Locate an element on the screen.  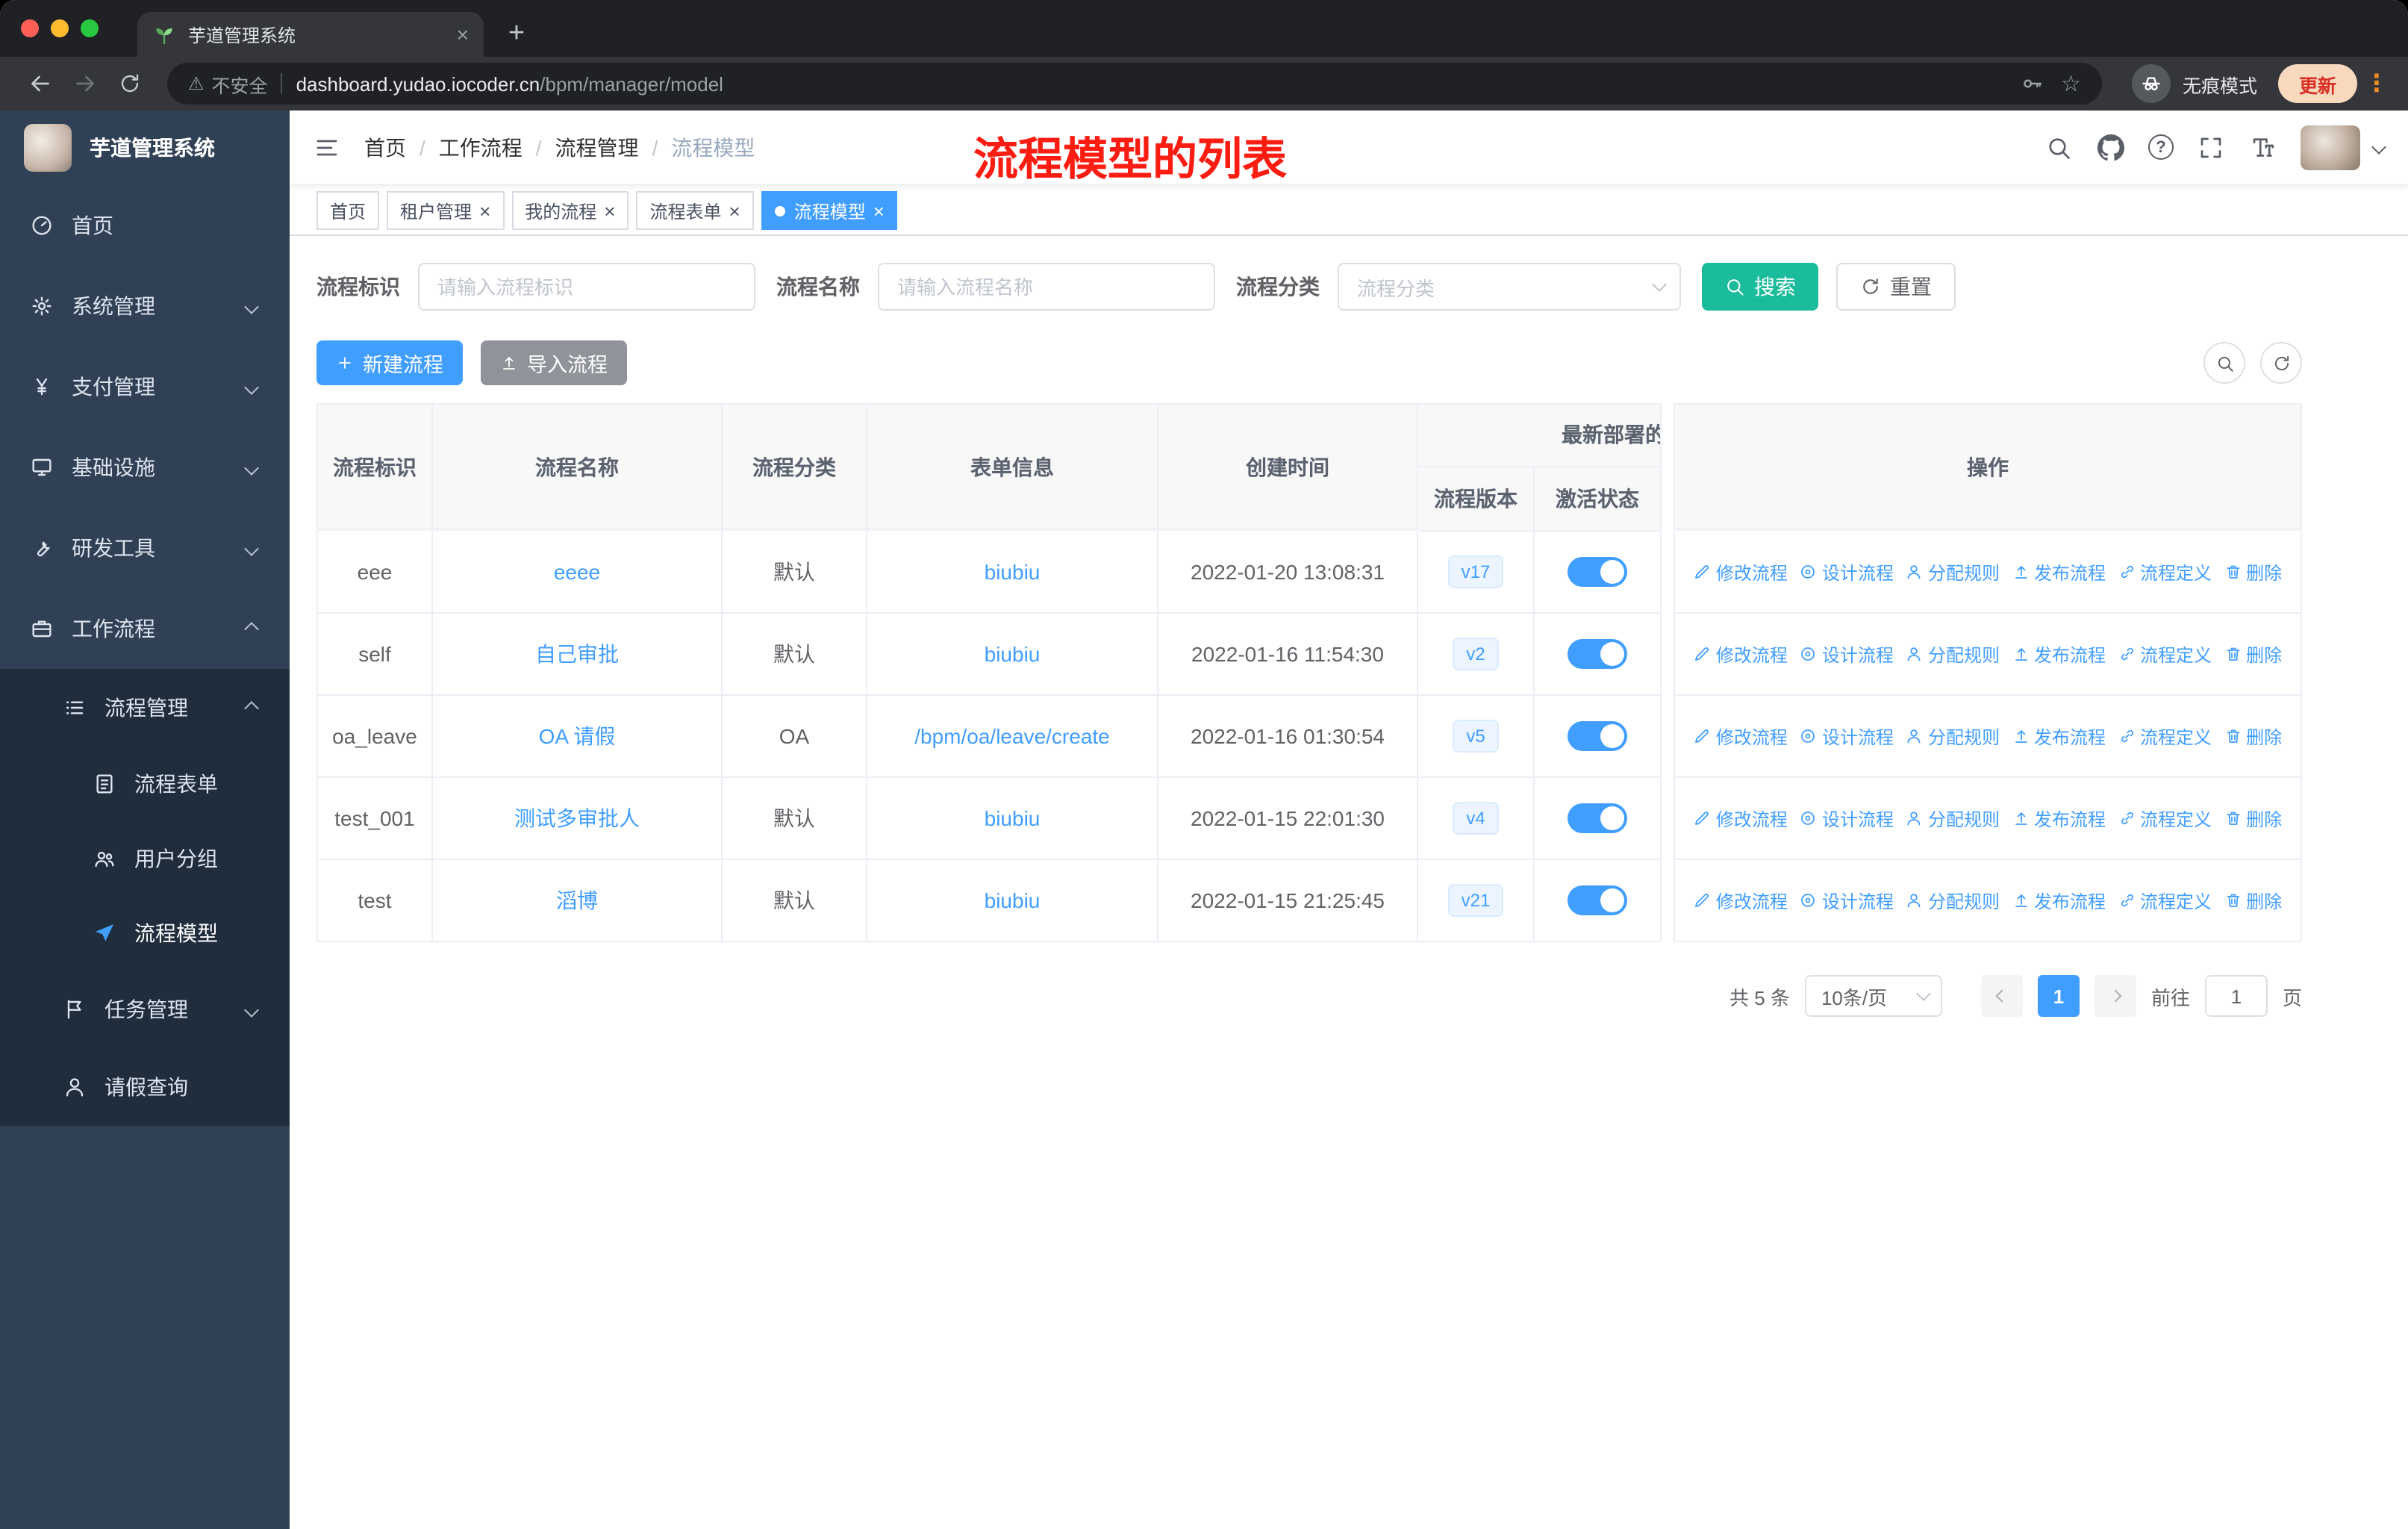
page-number-button: 1 is located at coordinates (2058, 996).